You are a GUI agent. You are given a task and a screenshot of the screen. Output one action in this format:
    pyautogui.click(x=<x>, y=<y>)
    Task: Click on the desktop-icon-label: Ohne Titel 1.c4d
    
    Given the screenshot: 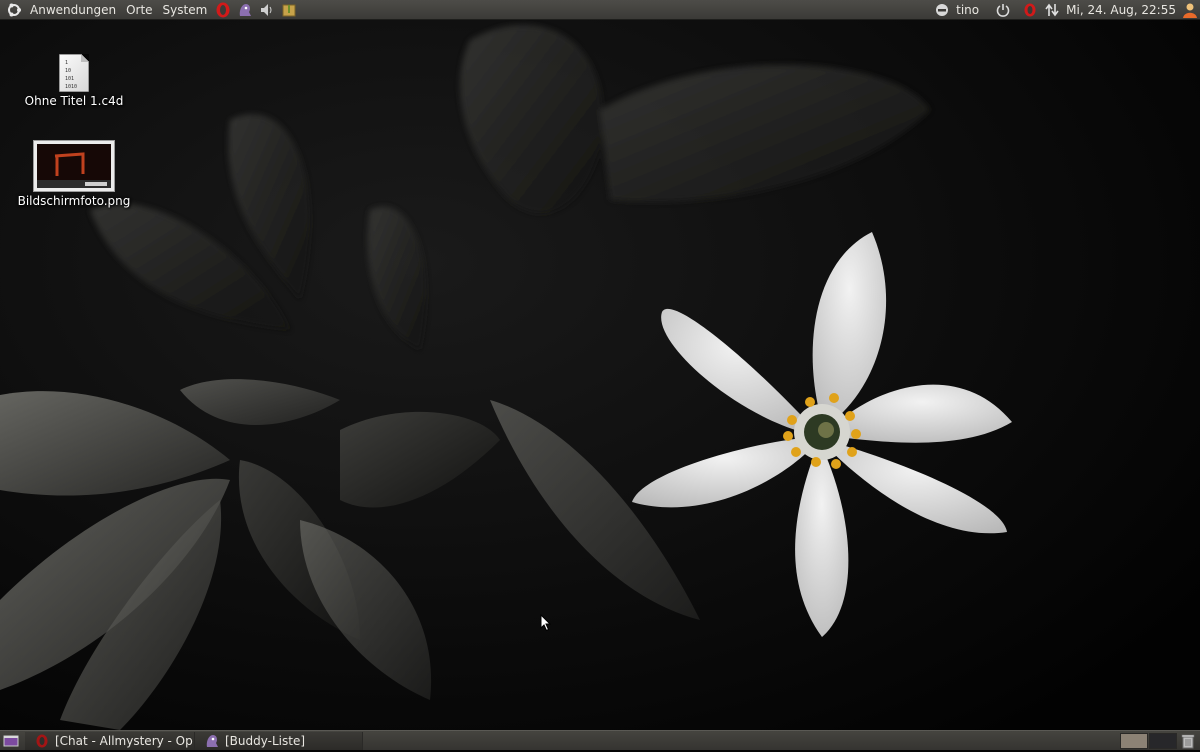 What is the action you would take?
    pyautogui.click(x=74, y=101)
    